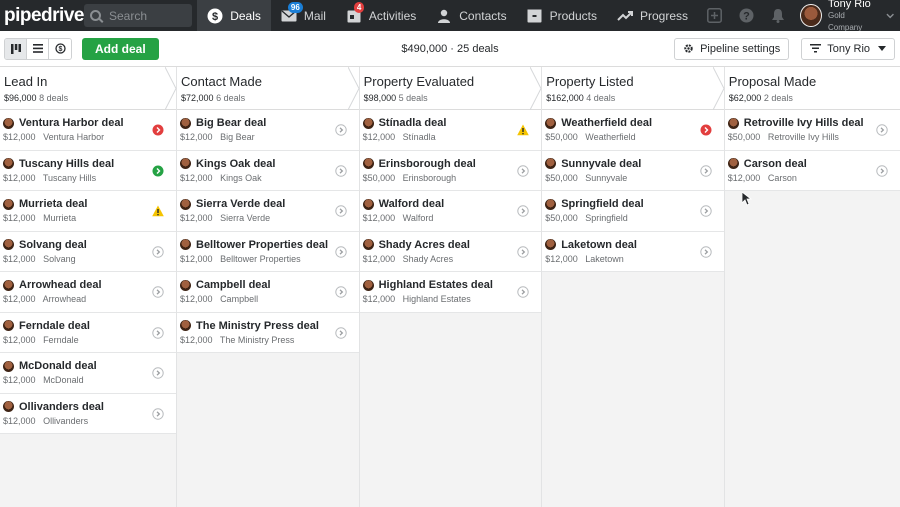  What do you see at coordinates (262, 244) in the screenshot?
I see `deal-title: Belltower Properties deal` at bounding box center [262, 244].